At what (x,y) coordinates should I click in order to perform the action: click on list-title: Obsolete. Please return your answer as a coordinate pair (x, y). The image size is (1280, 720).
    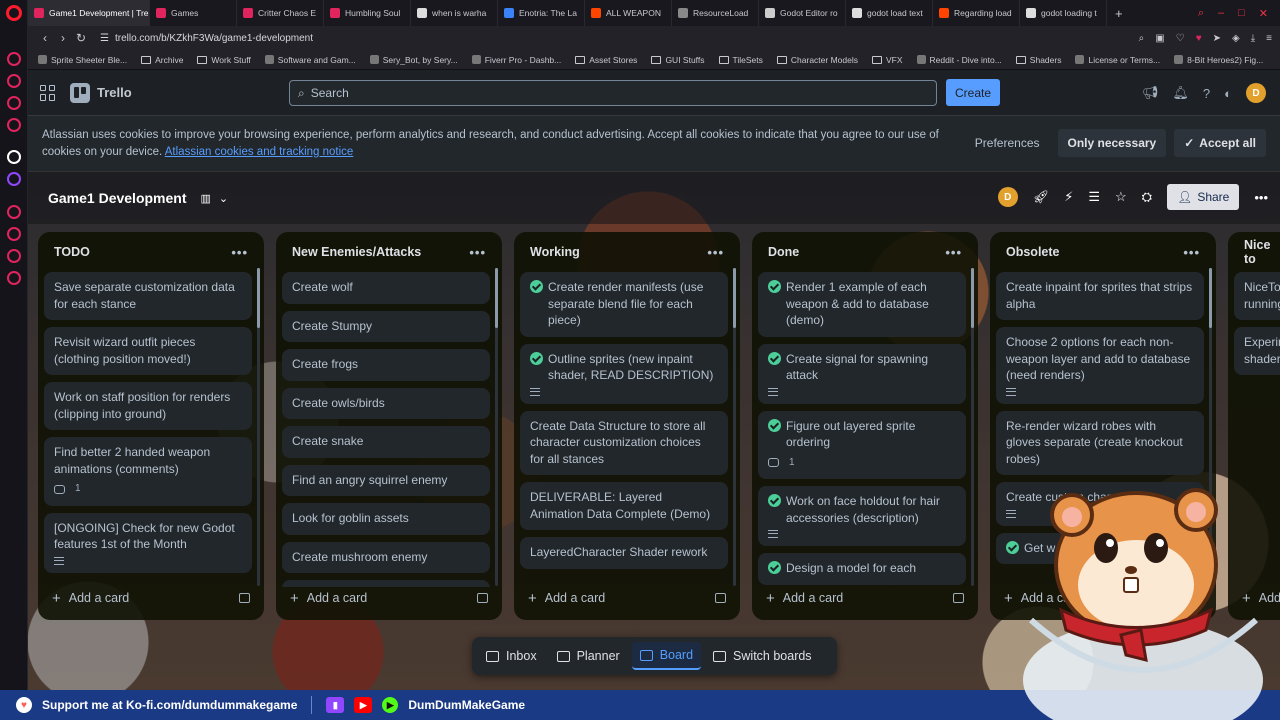
    Looking at the image, I should click on (1033, 252).